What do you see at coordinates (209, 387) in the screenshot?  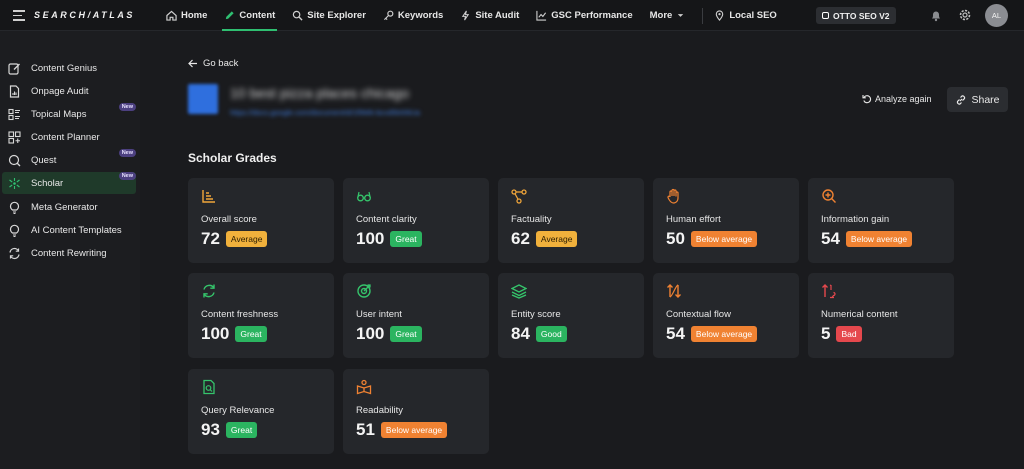 I see `file-search-icon` at bounding box center [209, 387].